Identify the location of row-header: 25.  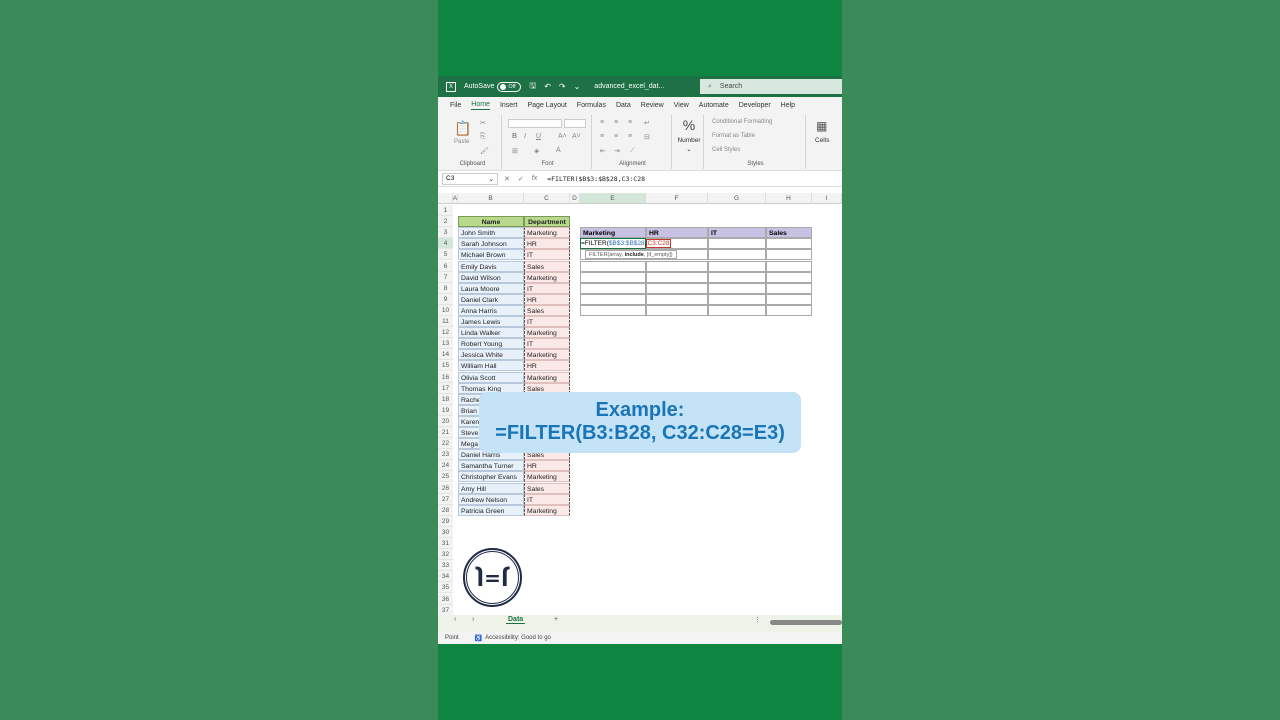
(445, 477).